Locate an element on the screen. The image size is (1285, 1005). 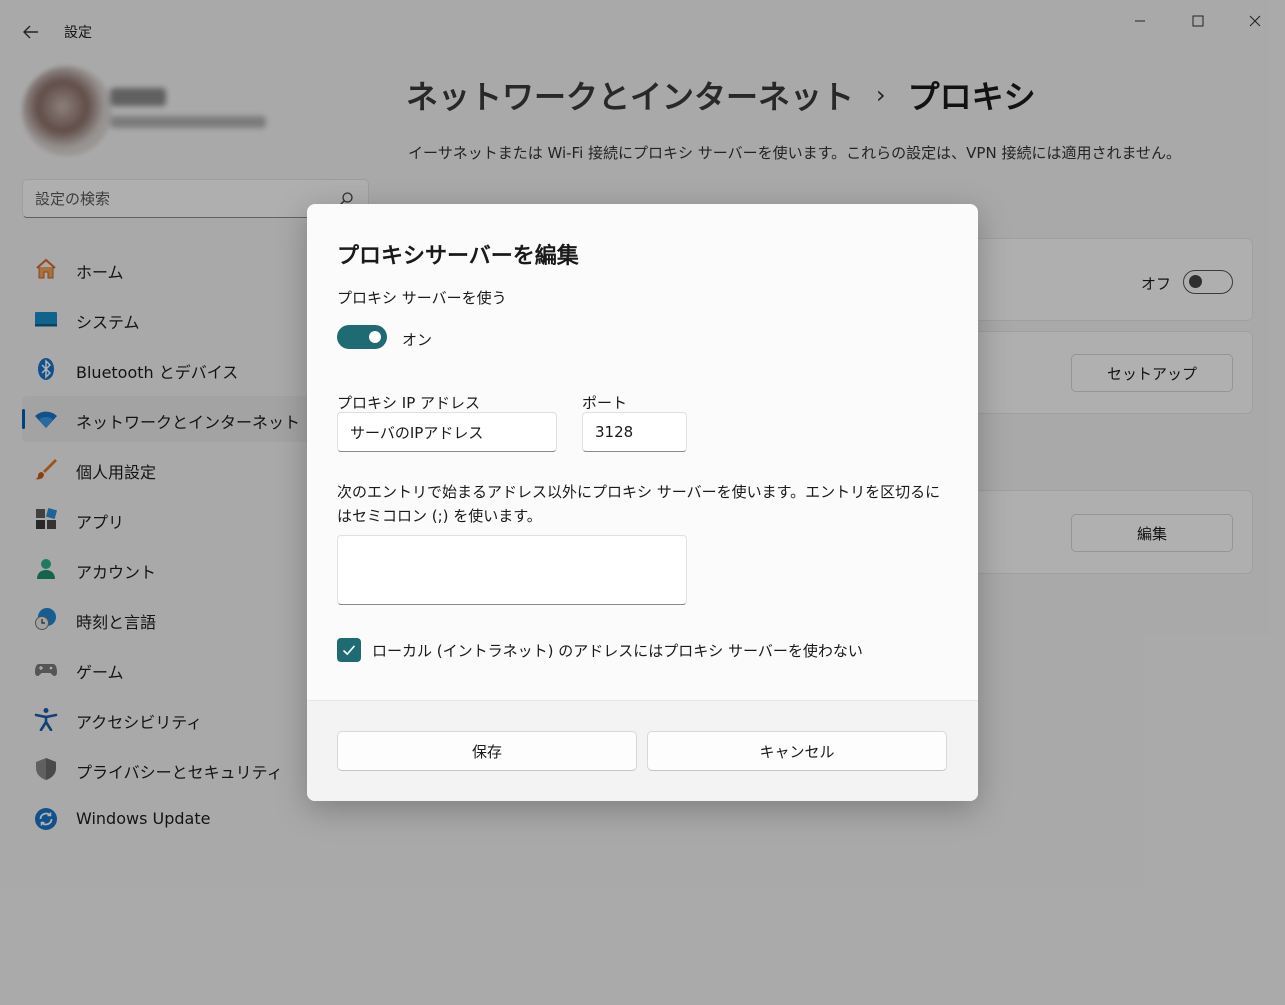
port-field is located at coordinates (634, 432).